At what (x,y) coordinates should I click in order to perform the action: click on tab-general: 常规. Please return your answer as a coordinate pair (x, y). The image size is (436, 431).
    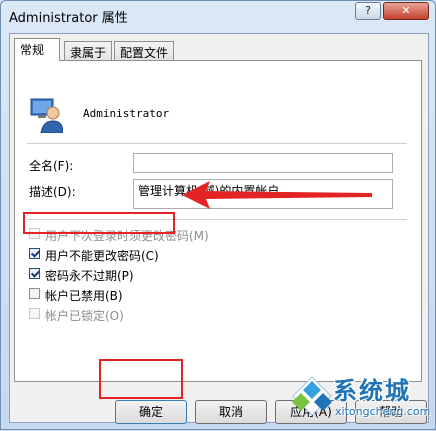
    Looking at the image, I should click on (37, 49).